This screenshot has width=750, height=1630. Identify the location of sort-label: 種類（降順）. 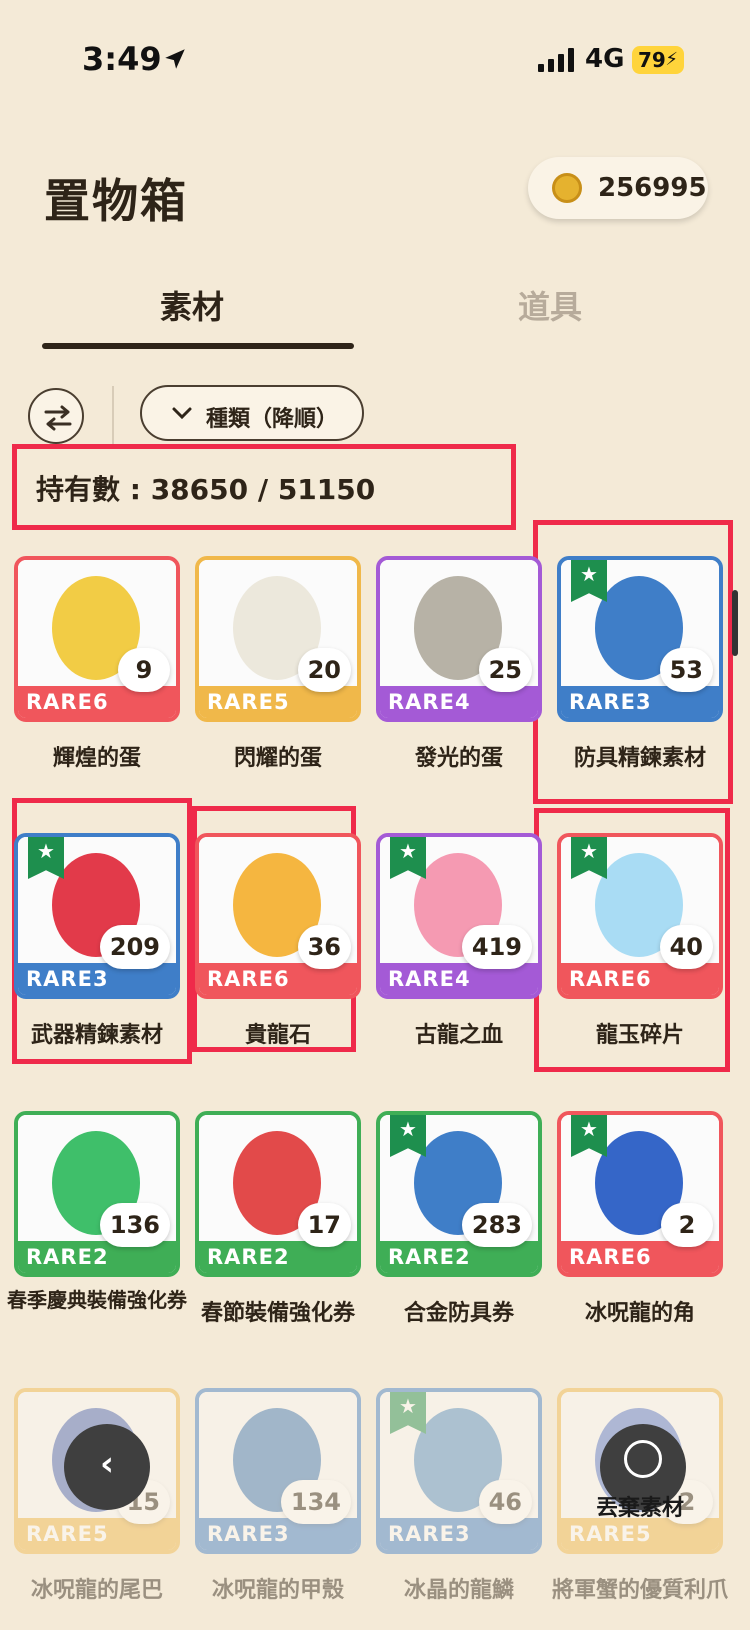
(272, 419).